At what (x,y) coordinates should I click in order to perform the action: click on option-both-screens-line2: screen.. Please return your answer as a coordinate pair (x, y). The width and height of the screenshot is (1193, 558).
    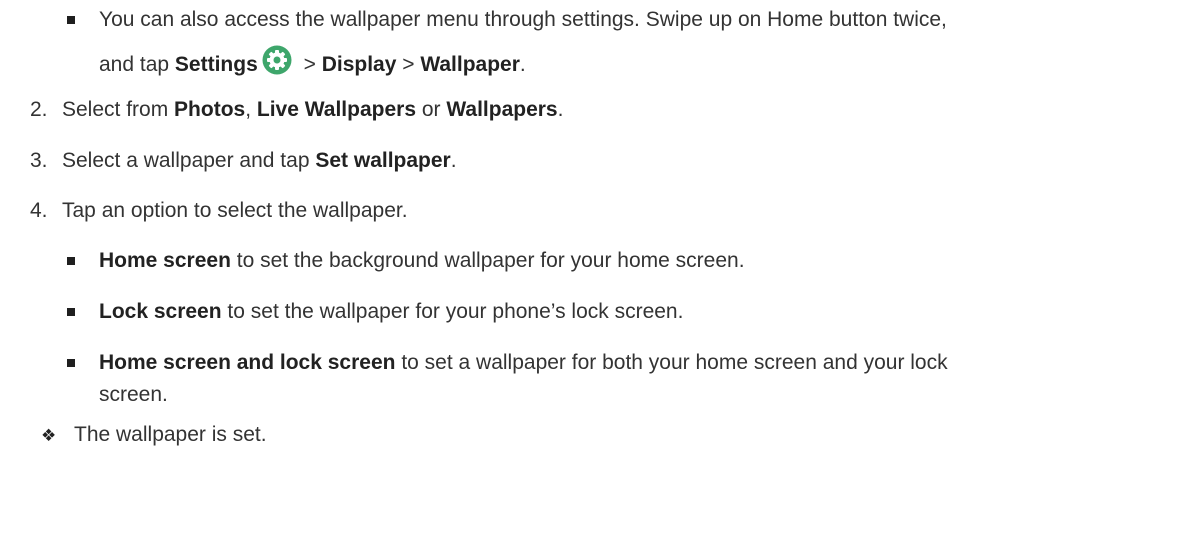
    Looking at the image, I should click on (133, 395).